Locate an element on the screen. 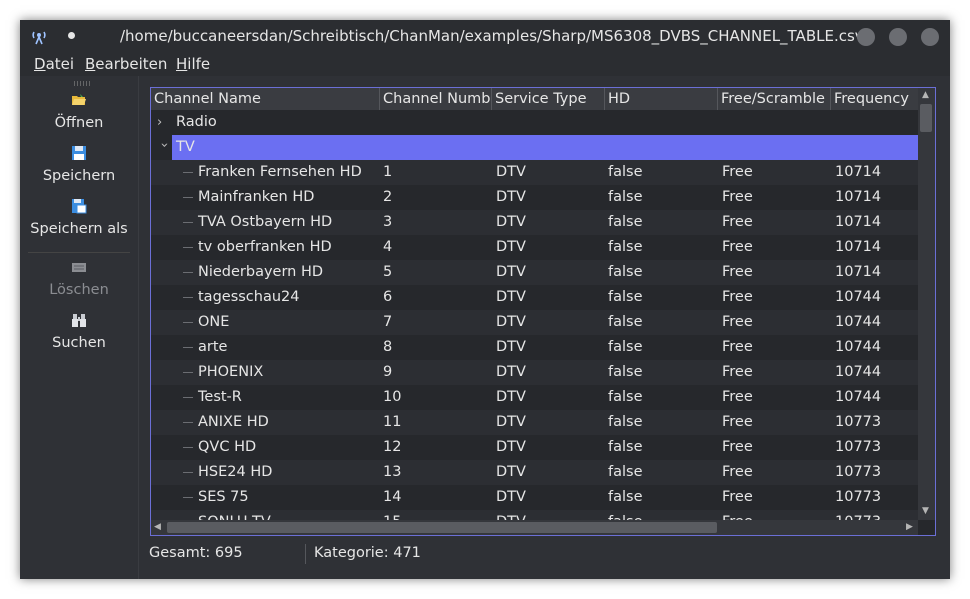  save-as-icon is located at coordinates (79, 206).